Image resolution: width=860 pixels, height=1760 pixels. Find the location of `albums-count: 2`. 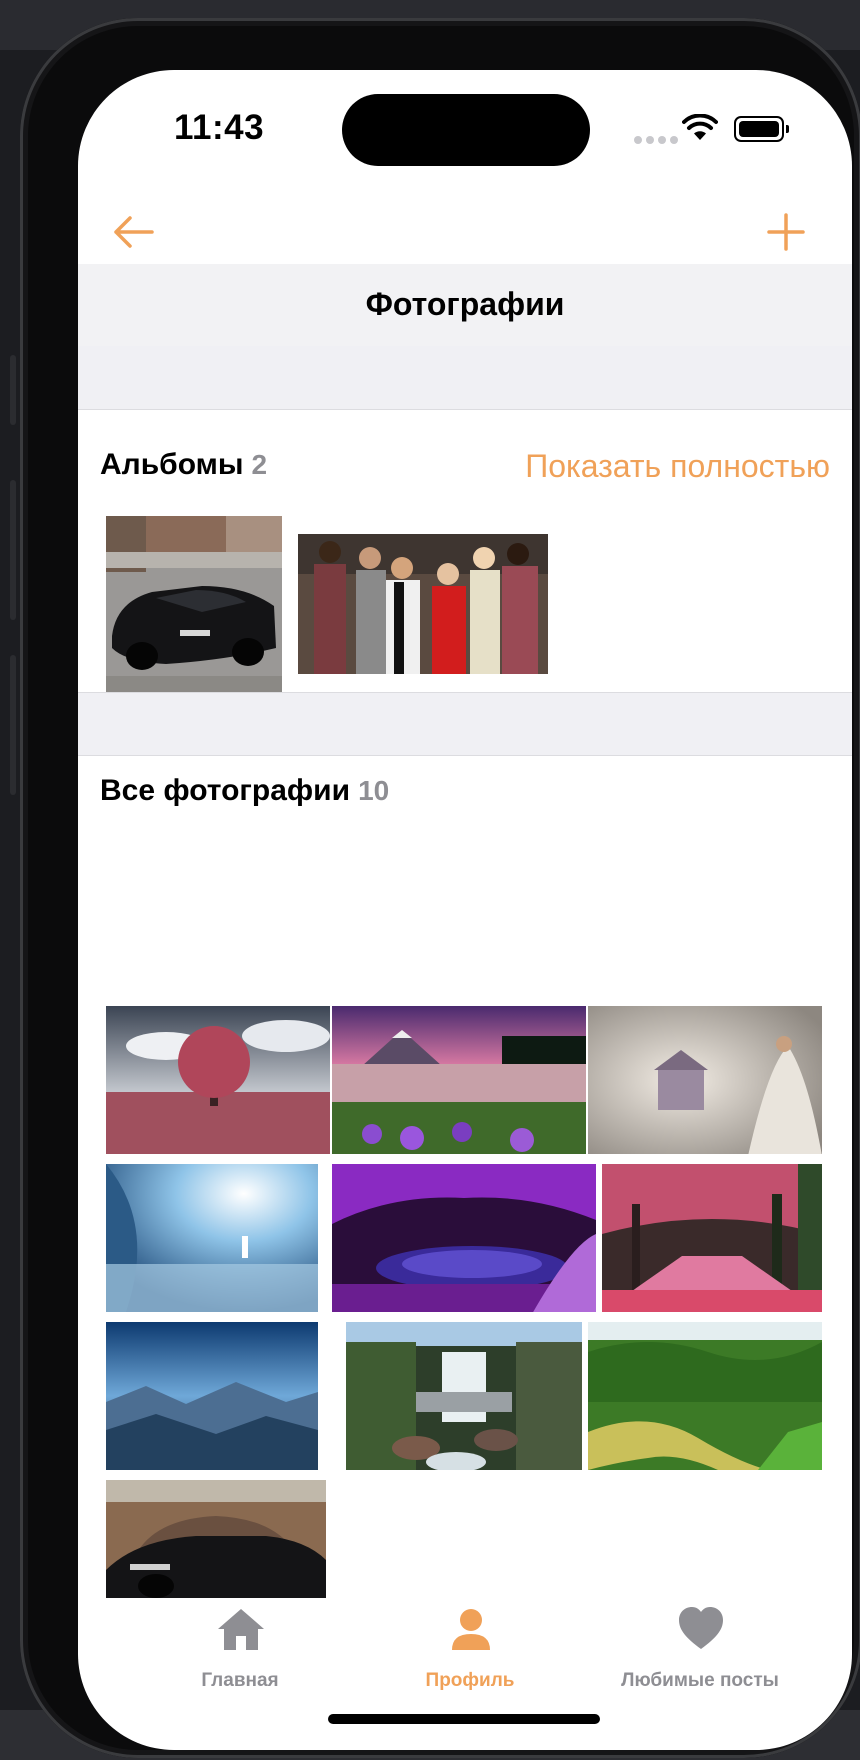

albums-count: 2 is located at coordinates (259, 464).